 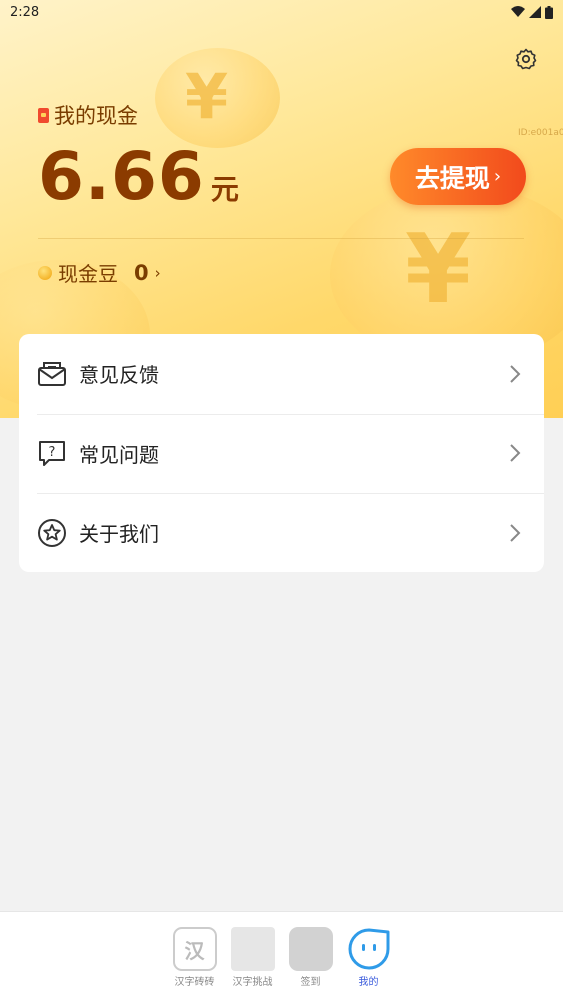 What do you see at coordinates (549, 12) in the screenshot?
I see `battery-icon` at bounding box center [549, 12].